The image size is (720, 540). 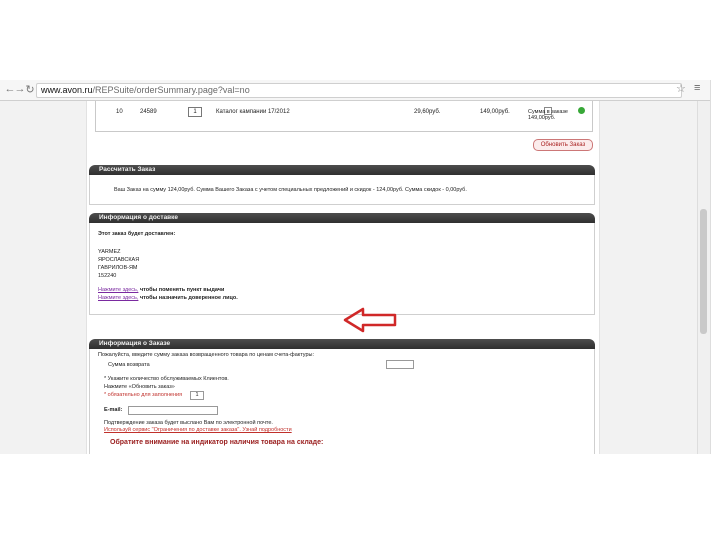 What do you see at coordinates (253, 112) in the screenshot?
I see `catalog-name: Каталог кампании 17/2012` at bounding box center [253, 112].